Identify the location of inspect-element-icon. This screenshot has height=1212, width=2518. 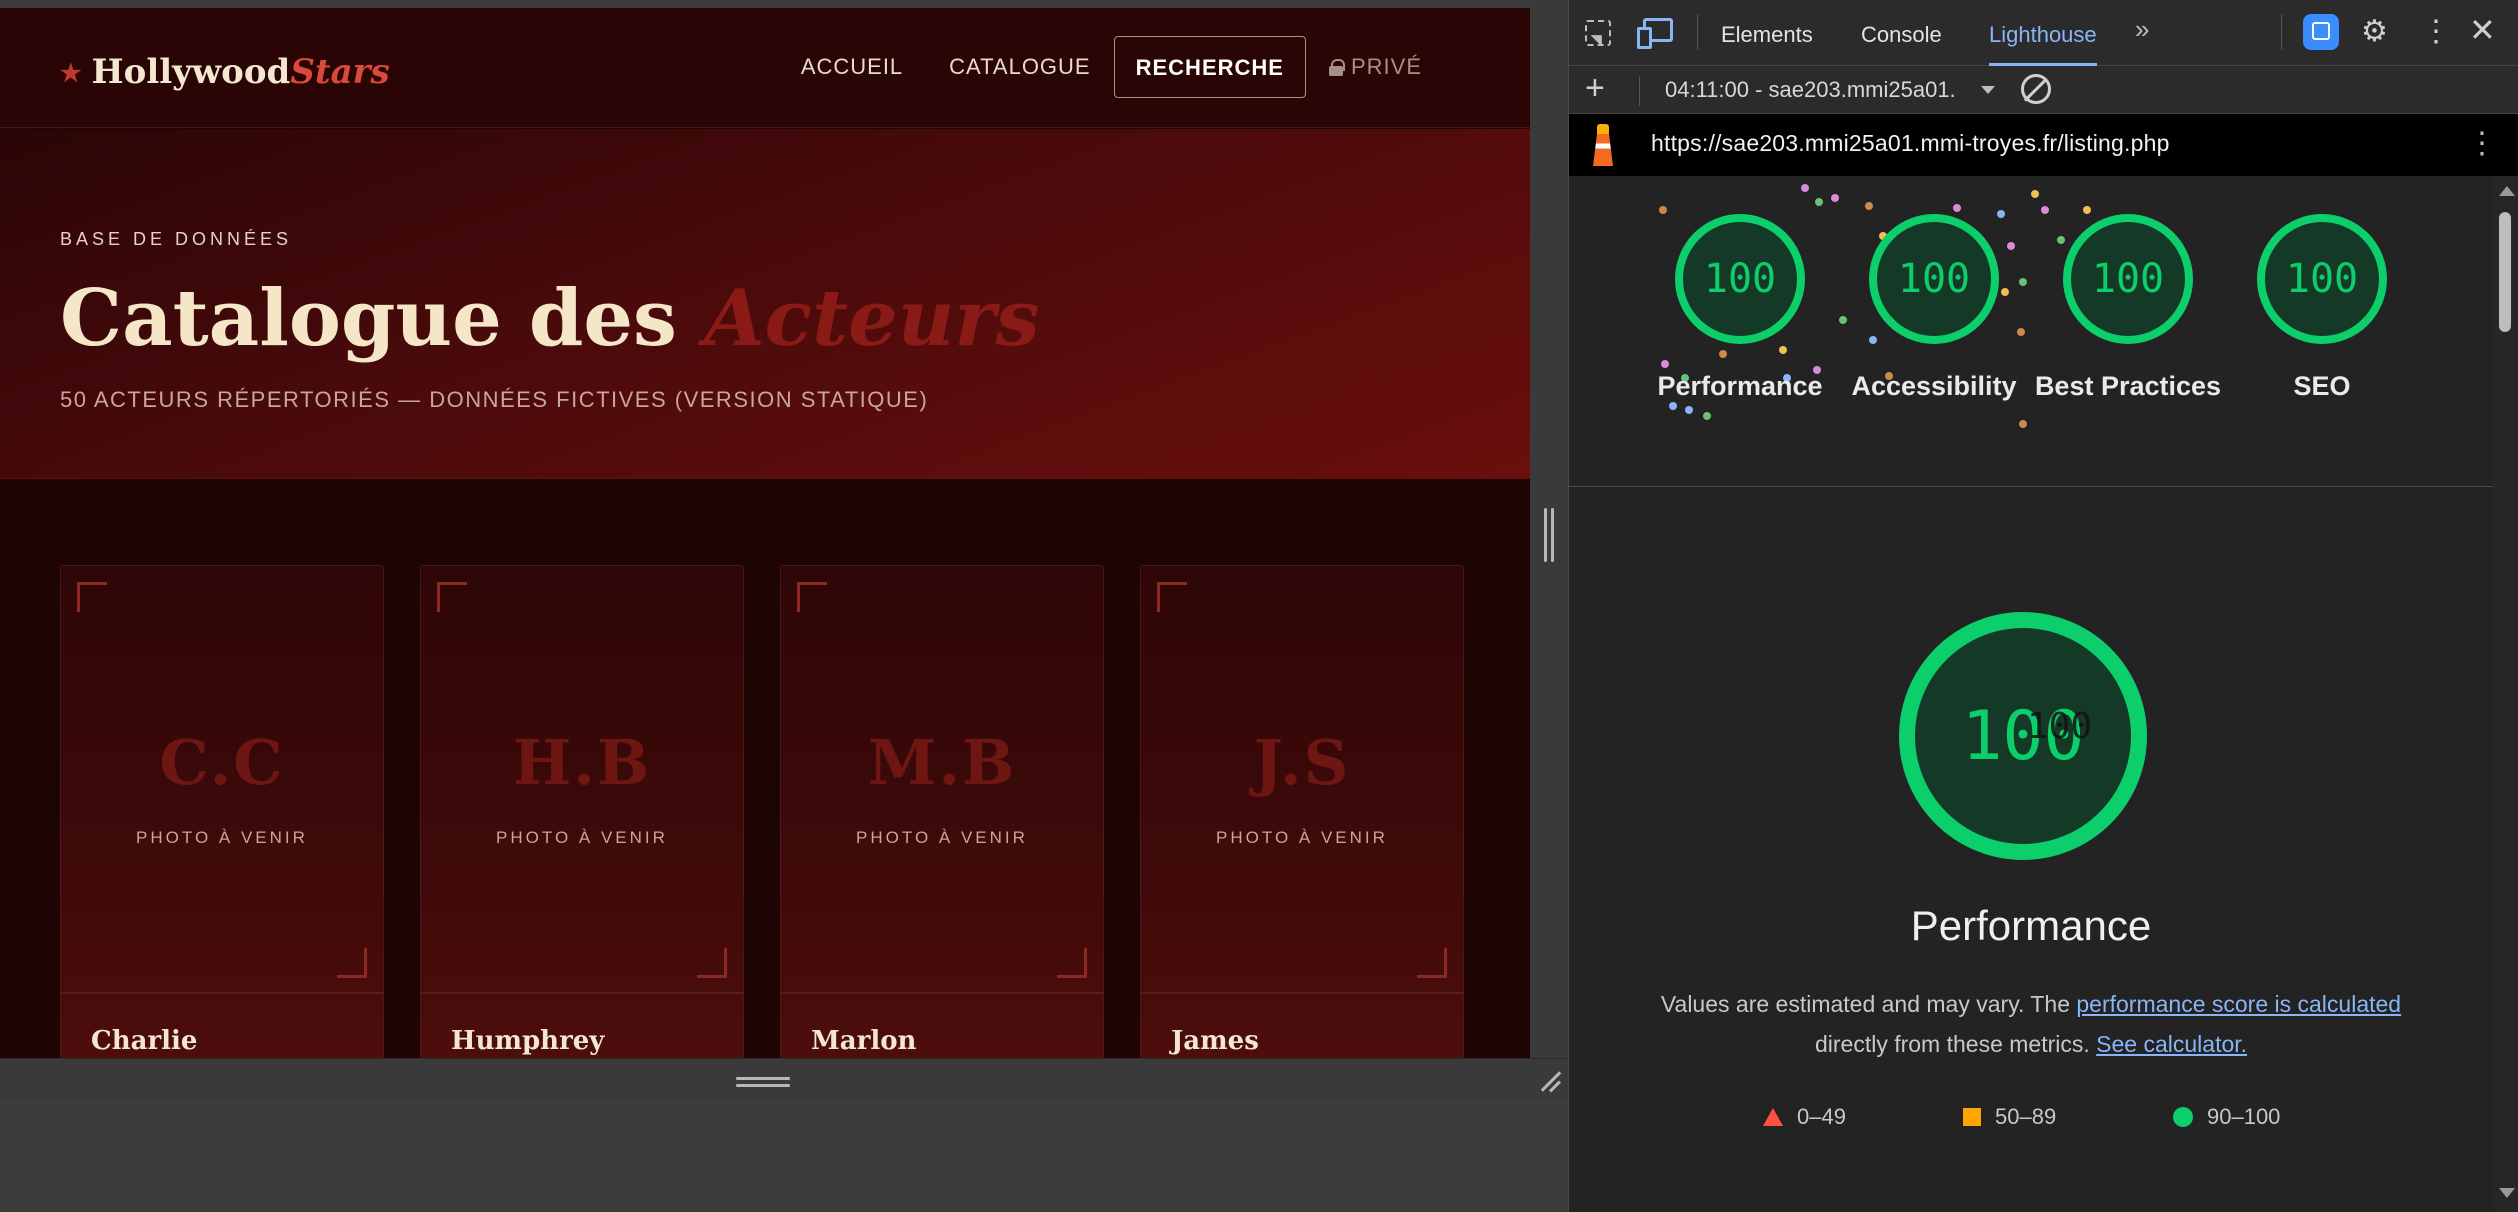
(1598, 33).